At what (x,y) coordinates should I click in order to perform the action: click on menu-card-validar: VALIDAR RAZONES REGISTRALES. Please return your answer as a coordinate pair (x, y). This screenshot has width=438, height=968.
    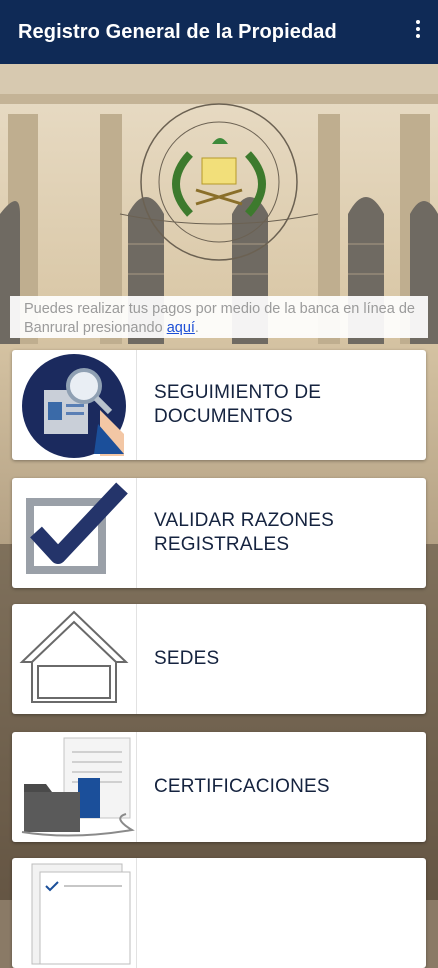
    Looking at the image, I should click on (219, 533).